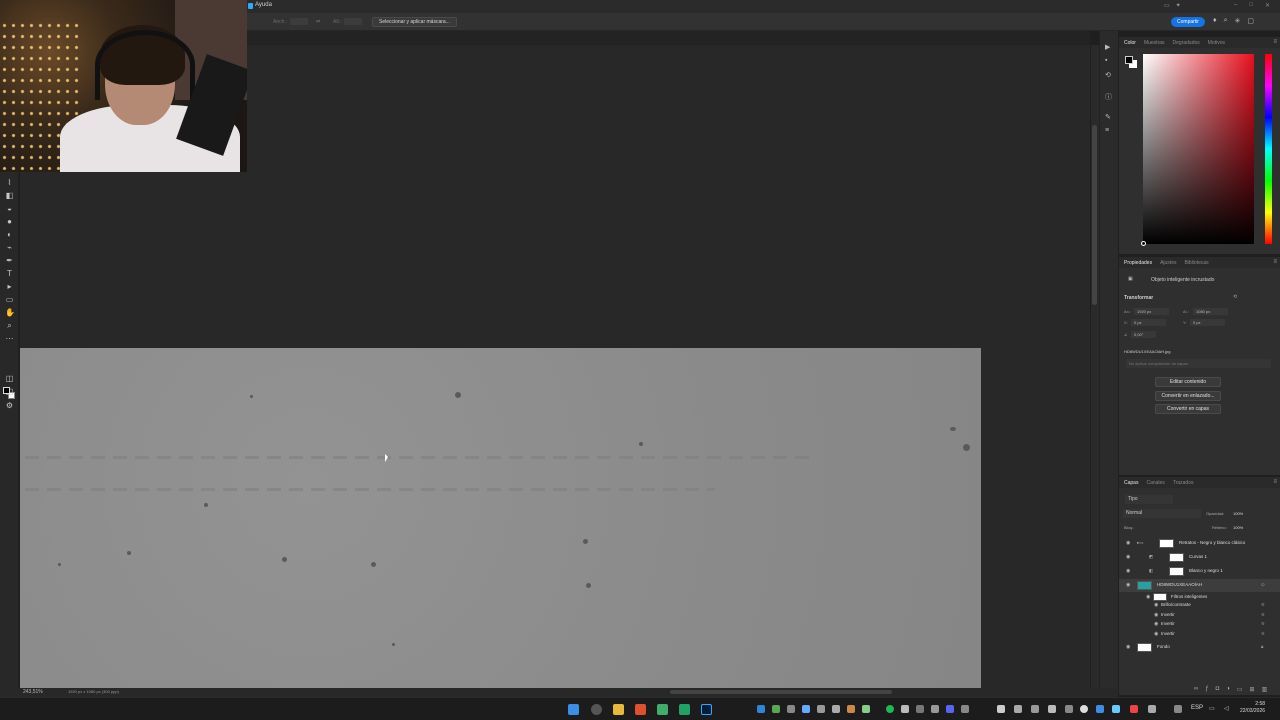 The image size is (1280, 720). Describe the element at coordinates (9, 221) in the screenshot. I see `blur-tool-icon: ●` at that location.